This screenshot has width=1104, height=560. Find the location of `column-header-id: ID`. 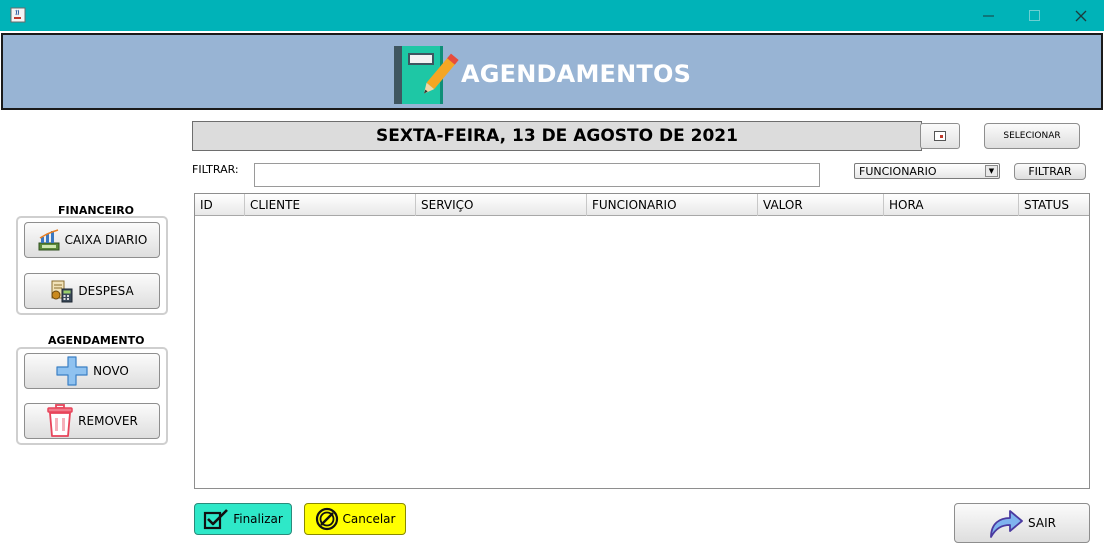

column-header-id: ID is located at coordinates (220, 205).